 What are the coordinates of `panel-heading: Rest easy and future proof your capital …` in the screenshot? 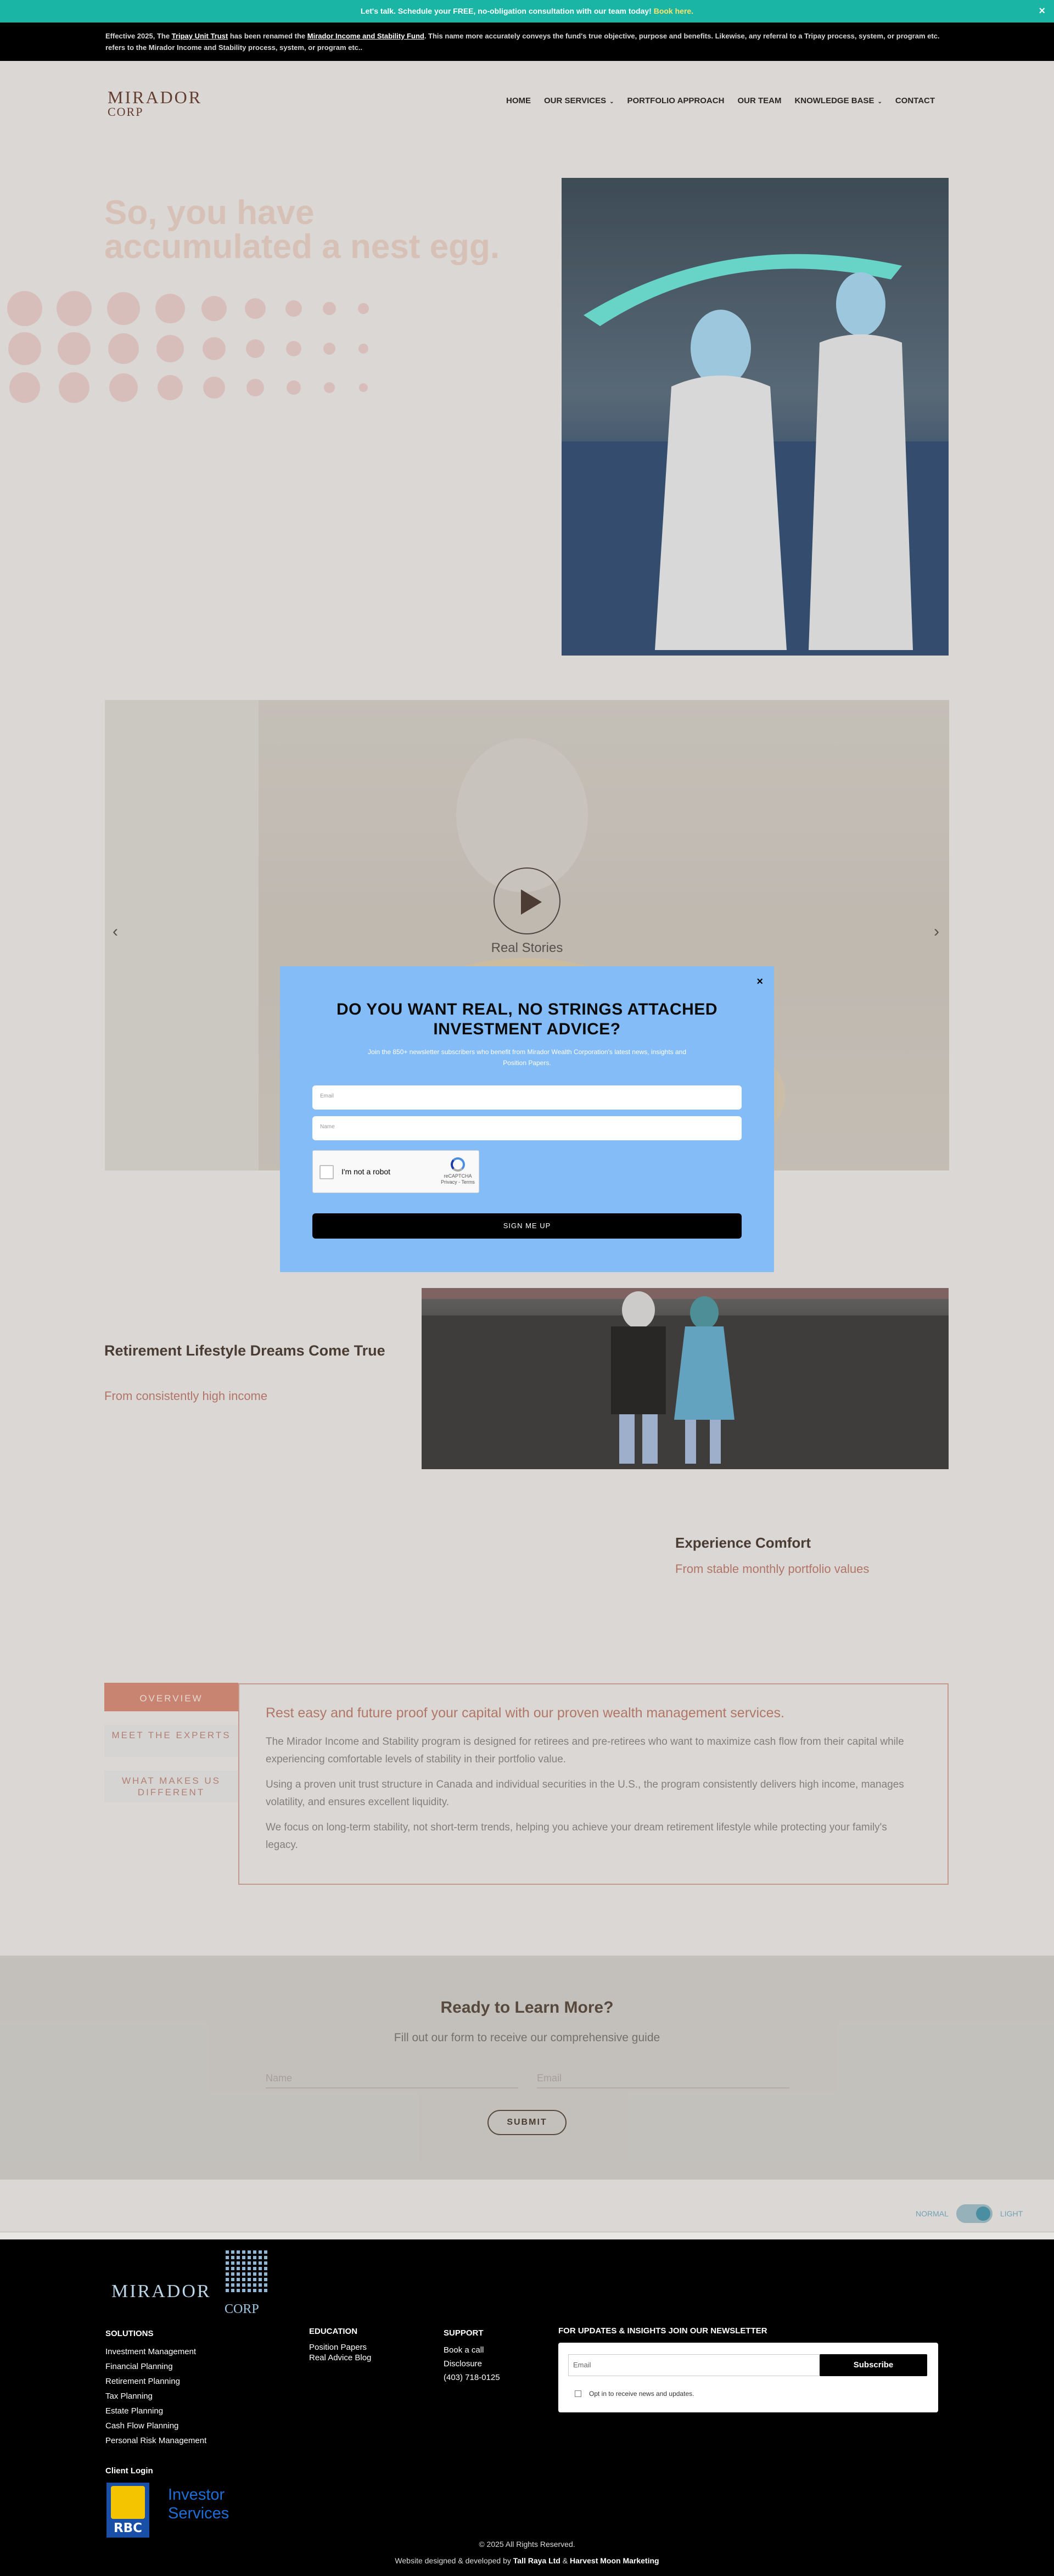 It's located at (525, 1713).